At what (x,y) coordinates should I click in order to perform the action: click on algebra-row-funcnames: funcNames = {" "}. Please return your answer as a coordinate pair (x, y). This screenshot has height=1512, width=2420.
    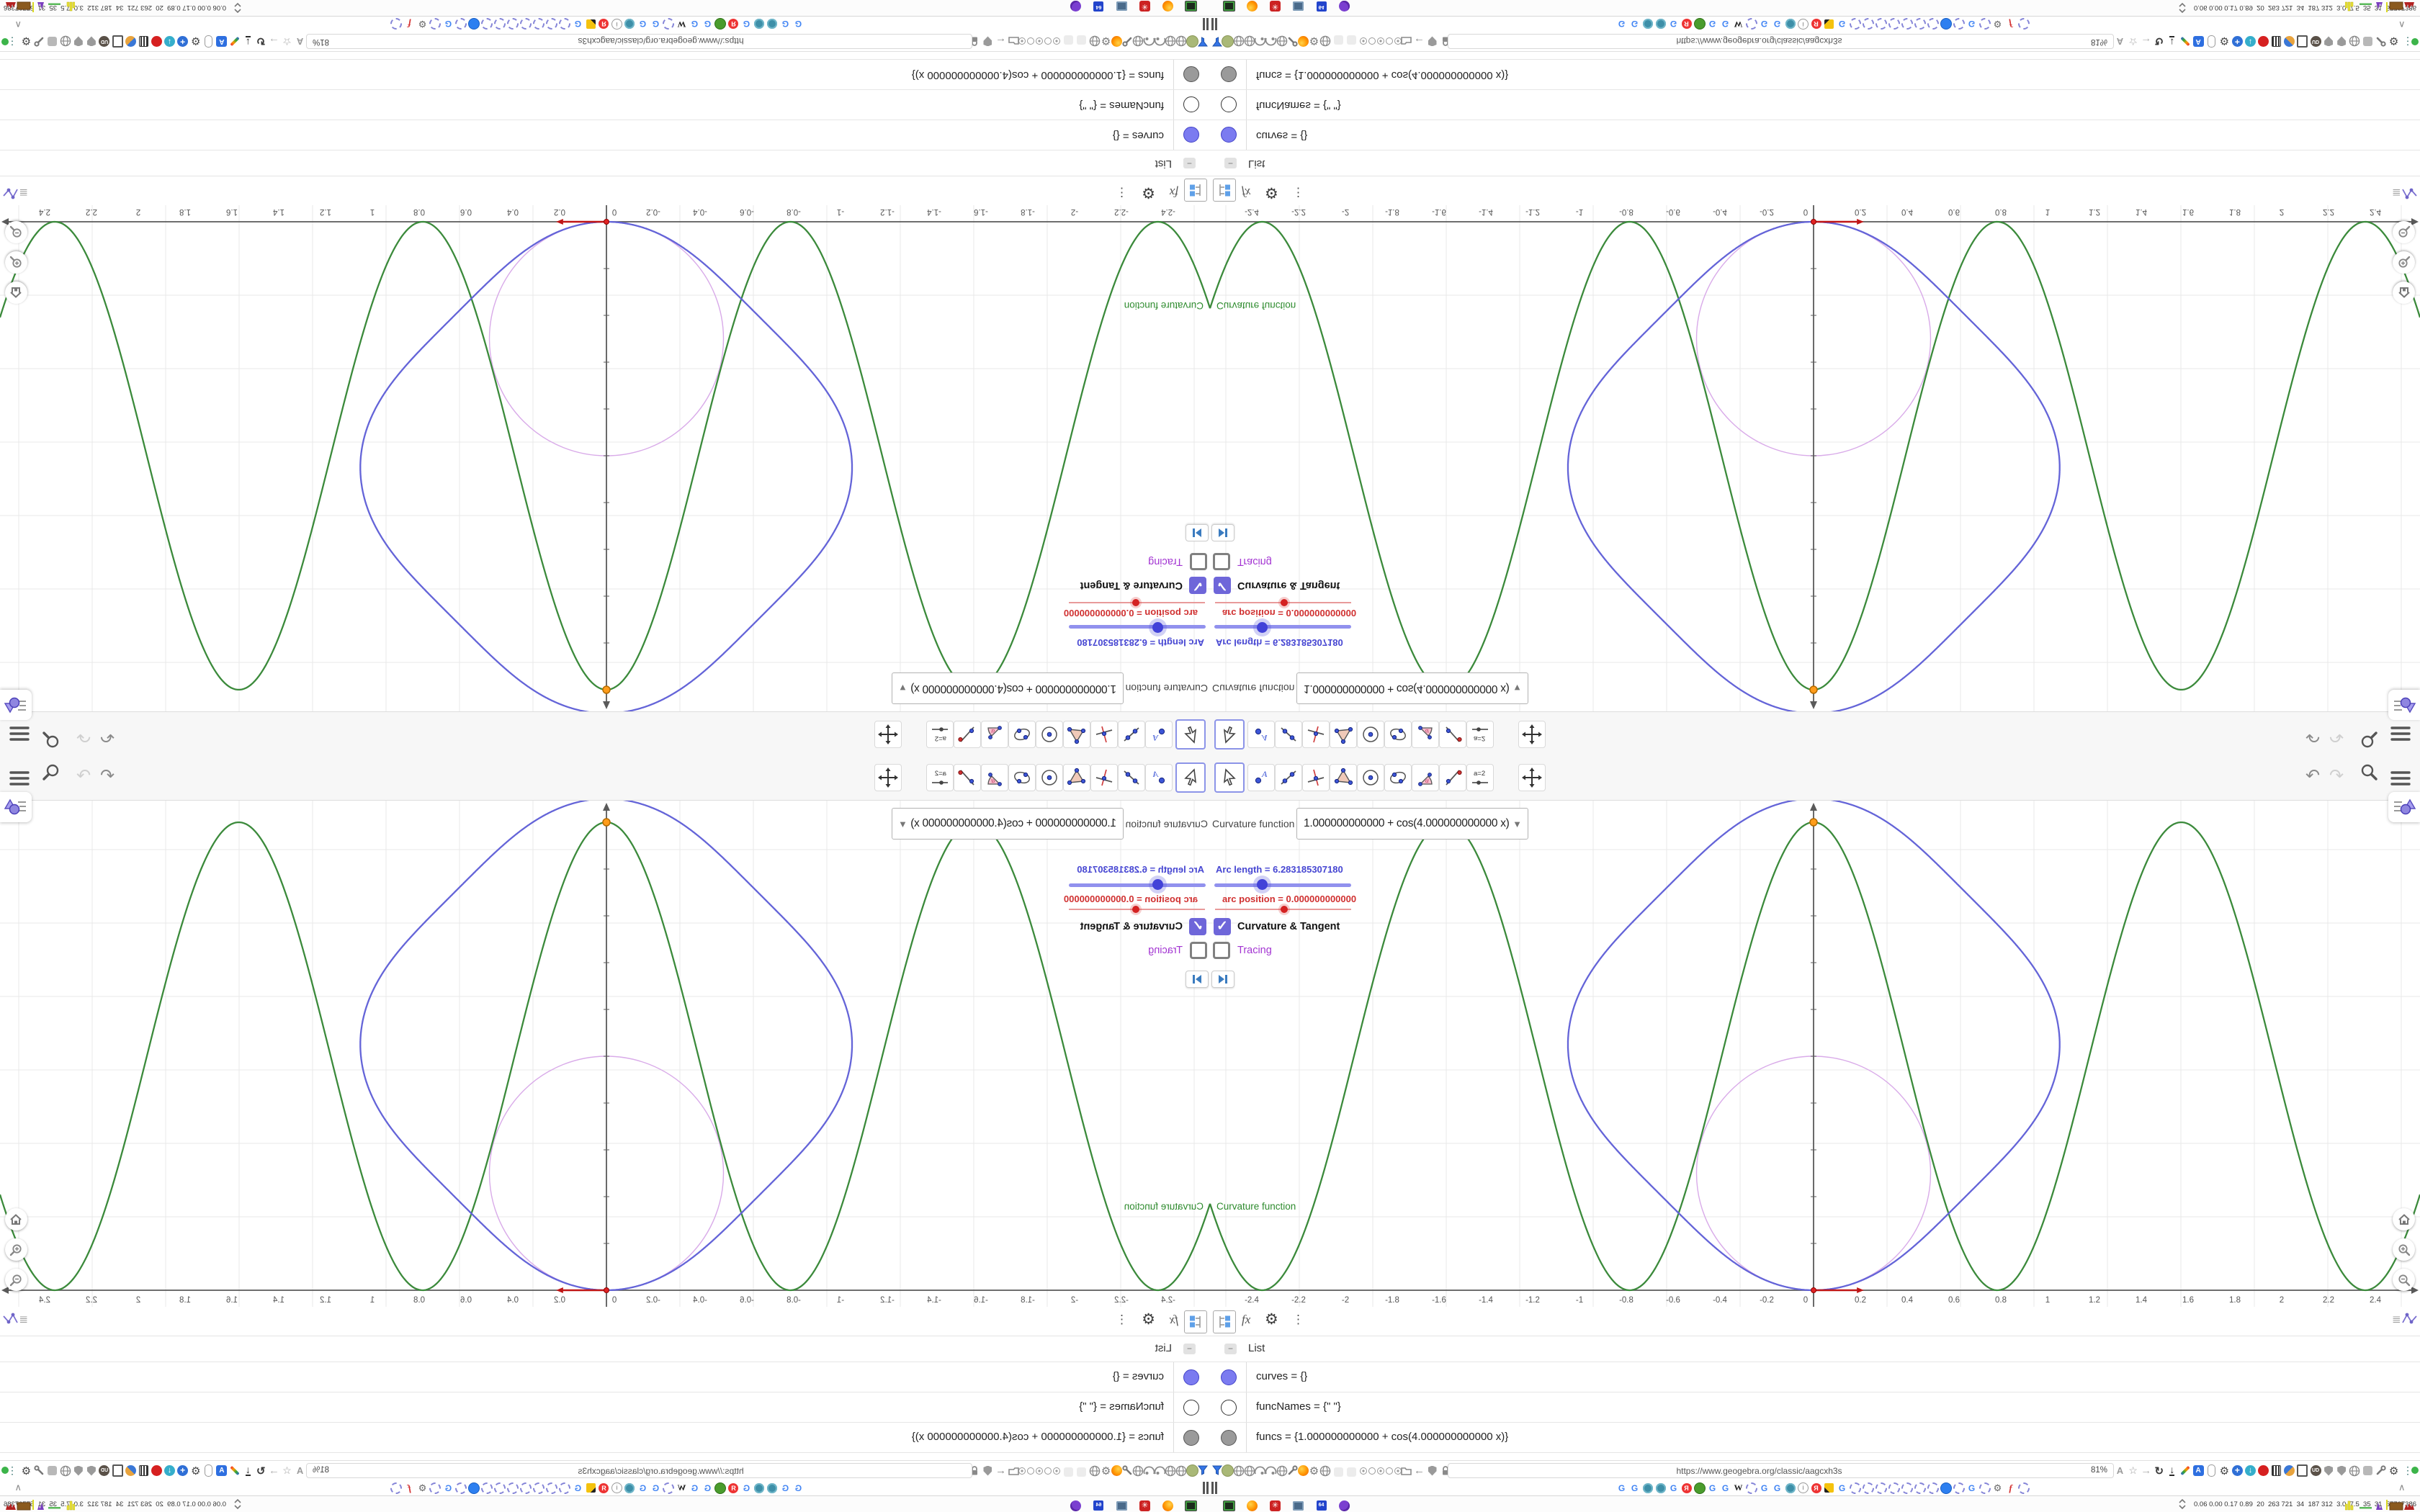
    Looking at the image, I should click on (1815, 1407).